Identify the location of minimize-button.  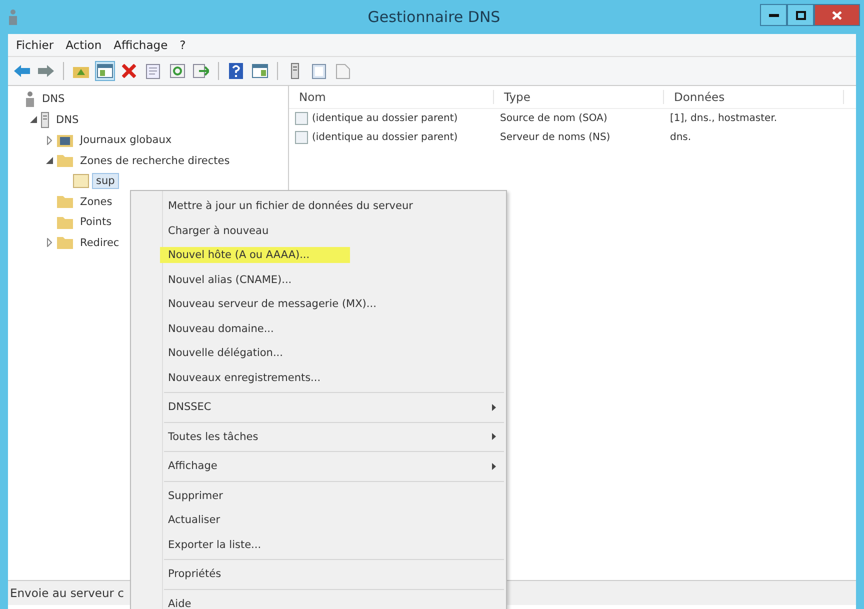
(773, 15).